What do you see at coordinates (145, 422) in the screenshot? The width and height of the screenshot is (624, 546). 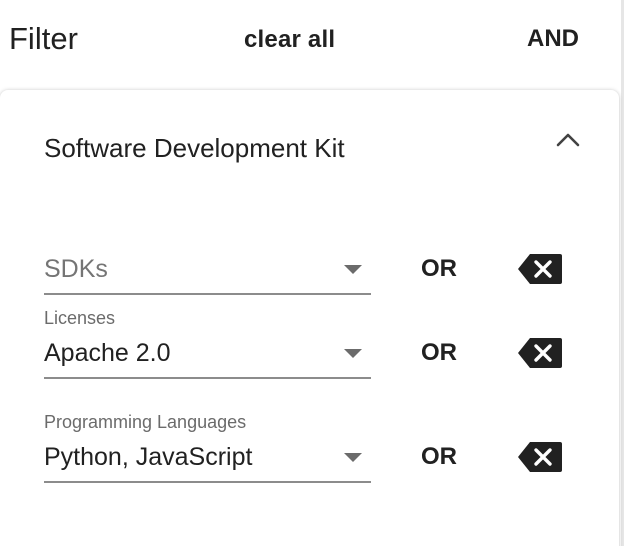 I see `languages-label: Programming Languages` at bounding box center [145, 422].